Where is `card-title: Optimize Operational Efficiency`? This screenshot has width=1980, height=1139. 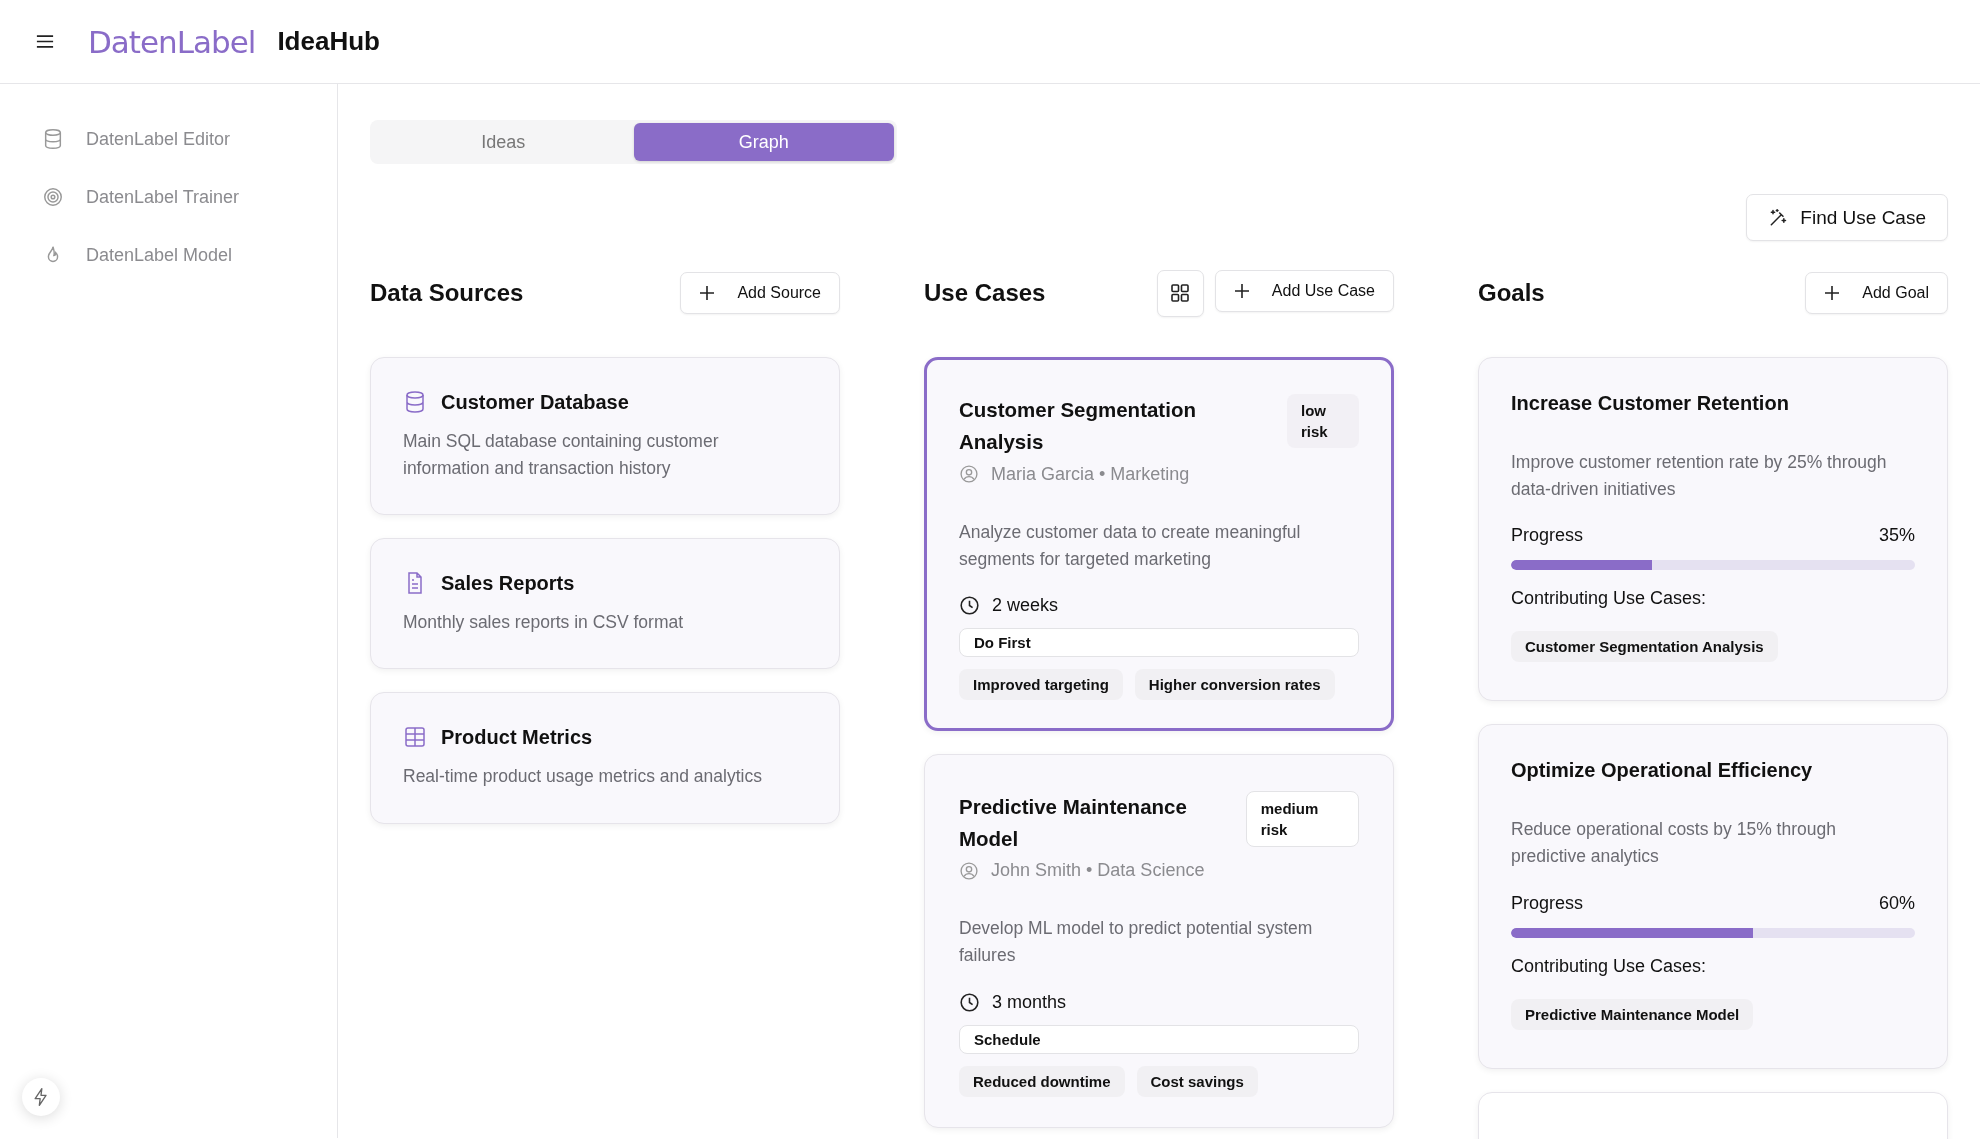 card-title: Optimize Operational Efficiency is located at coordinates (1662, 771).